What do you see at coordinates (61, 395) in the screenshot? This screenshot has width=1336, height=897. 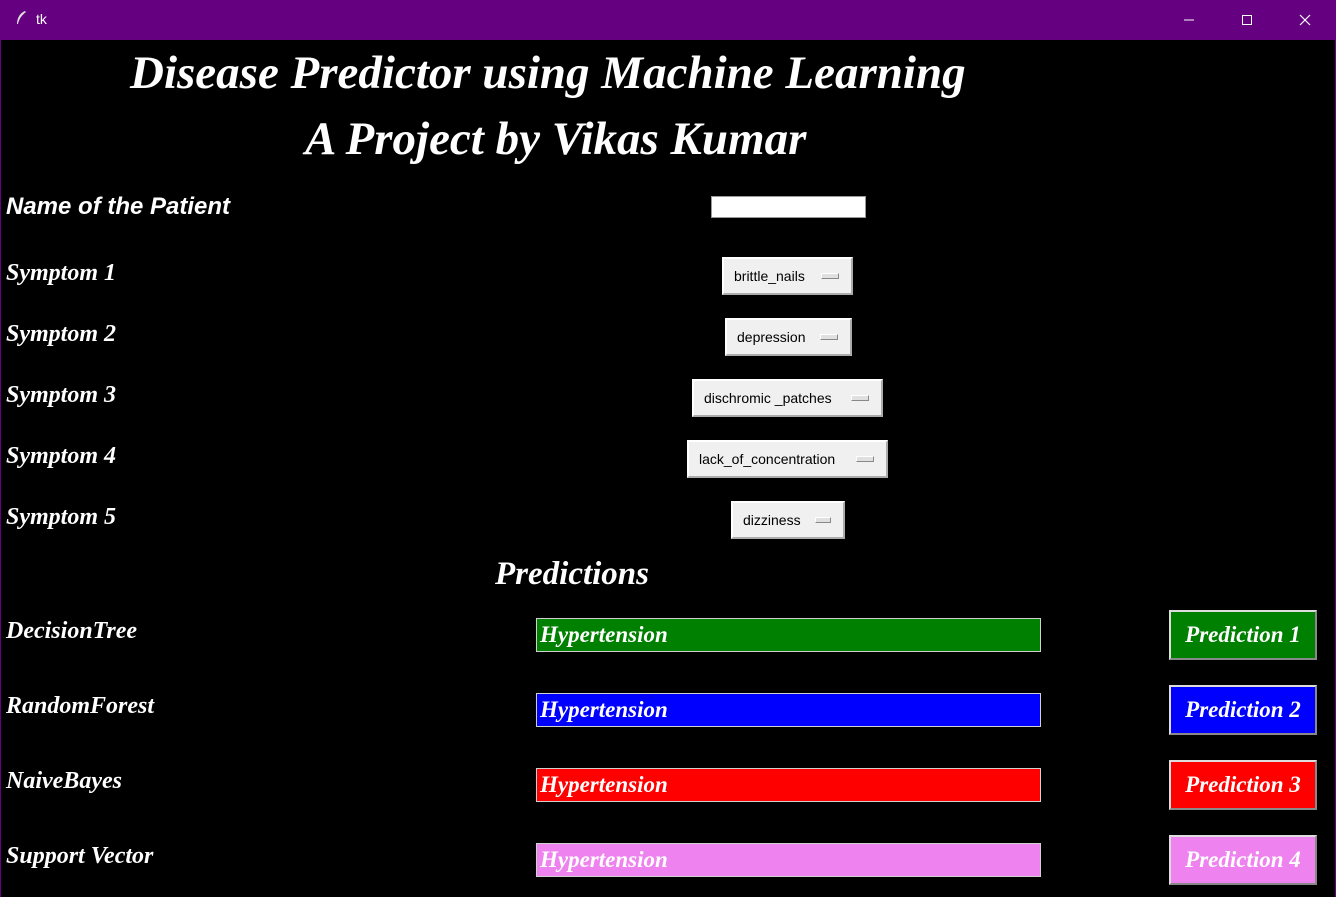 I see `symptom-3-label: Symptom 3` at bounding box center [61, 395].